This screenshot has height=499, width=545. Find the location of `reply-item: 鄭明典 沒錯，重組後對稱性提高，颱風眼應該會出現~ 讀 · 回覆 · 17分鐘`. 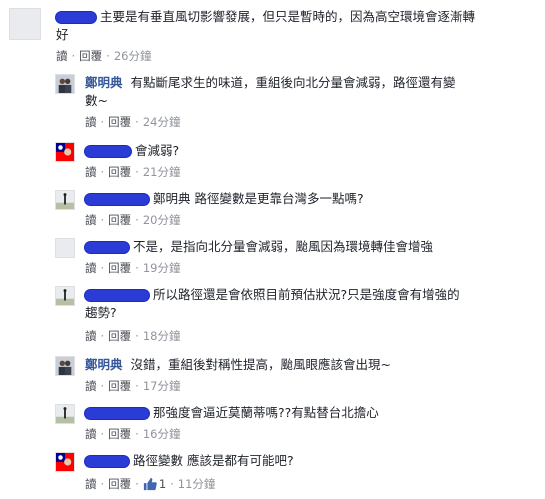

reply-item: 鄭明典 沒錯，重組後對稱性提高，颱風眼應該會出現~ 讀 · 回覆 · 17分鐘 is located at coordinates (272, 374).